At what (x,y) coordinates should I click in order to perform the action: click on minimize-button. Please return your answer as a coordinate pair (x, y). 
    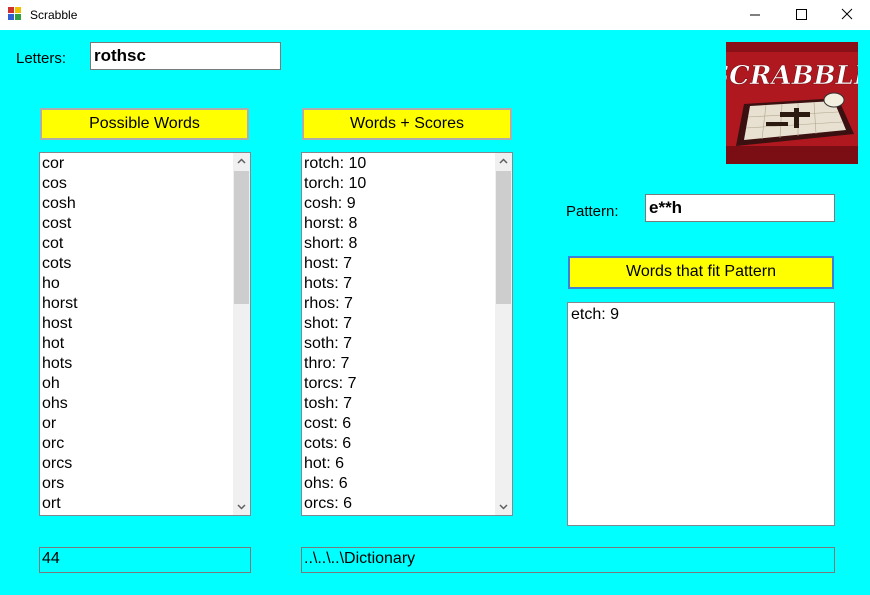
    Looking at the image, I should click on (755, 15).